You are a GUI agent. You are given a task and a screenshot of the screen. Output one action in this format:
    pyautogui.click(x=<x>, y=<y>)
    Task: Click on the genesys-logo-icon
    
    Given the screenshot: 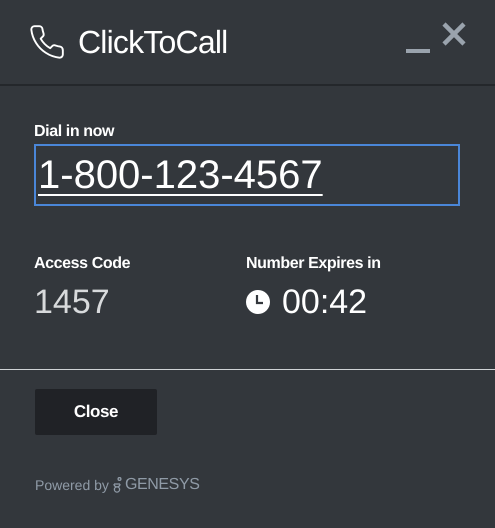 What is the action you would take?
    pyautogui.click(x=117, y=485)
    